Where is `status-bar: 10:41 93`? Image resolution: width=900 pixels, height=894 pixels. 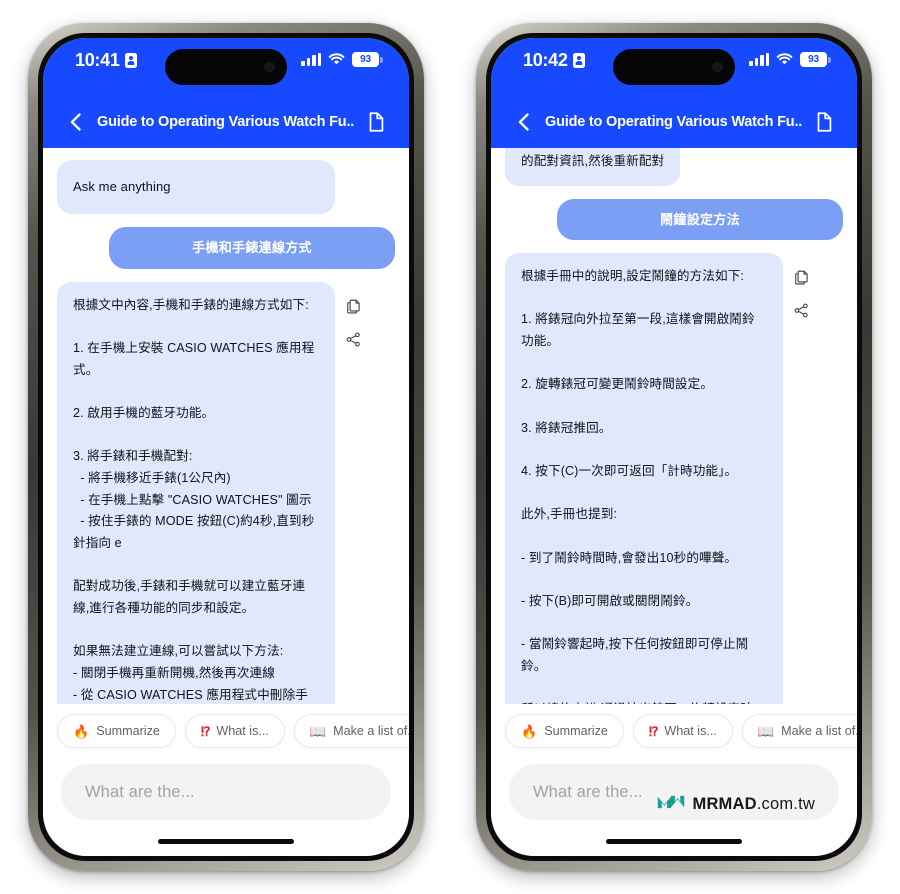 status-bar: 10:41 93 is located at coordinates (226, 67).